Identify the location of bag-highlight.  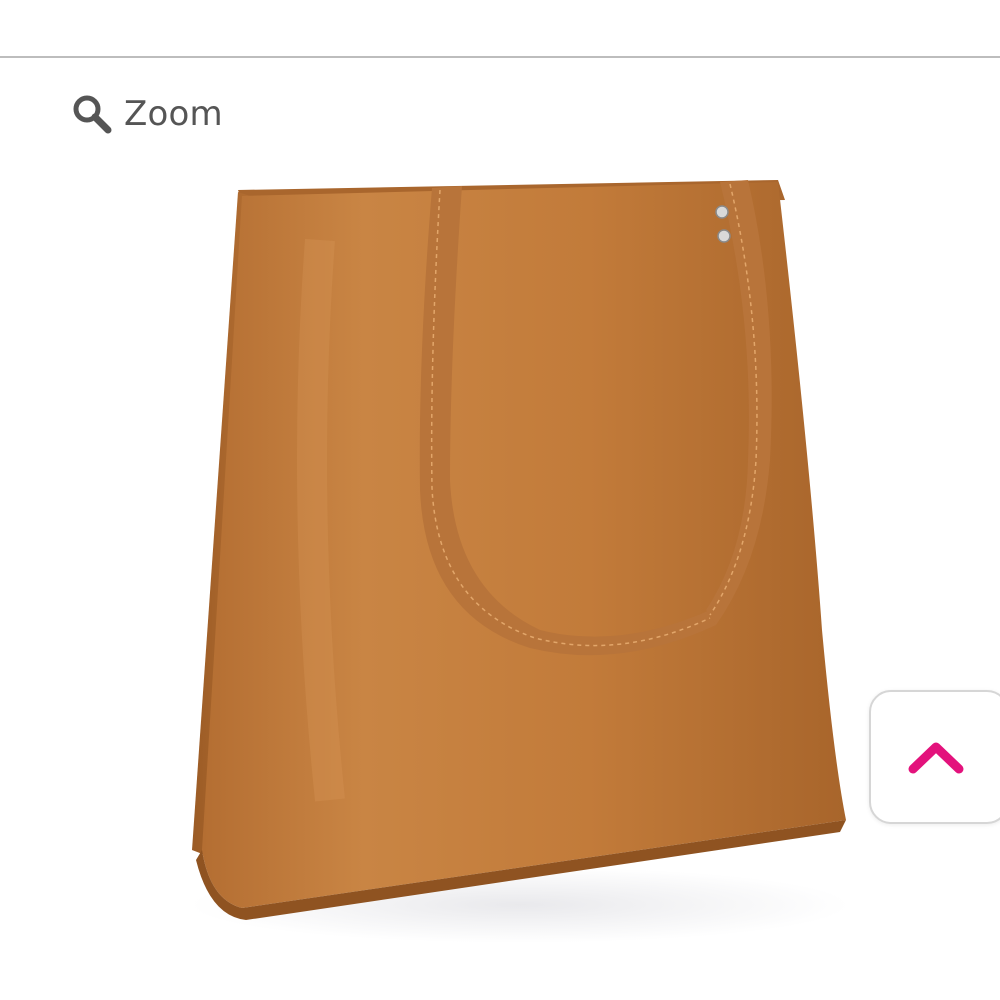
(321, 520).